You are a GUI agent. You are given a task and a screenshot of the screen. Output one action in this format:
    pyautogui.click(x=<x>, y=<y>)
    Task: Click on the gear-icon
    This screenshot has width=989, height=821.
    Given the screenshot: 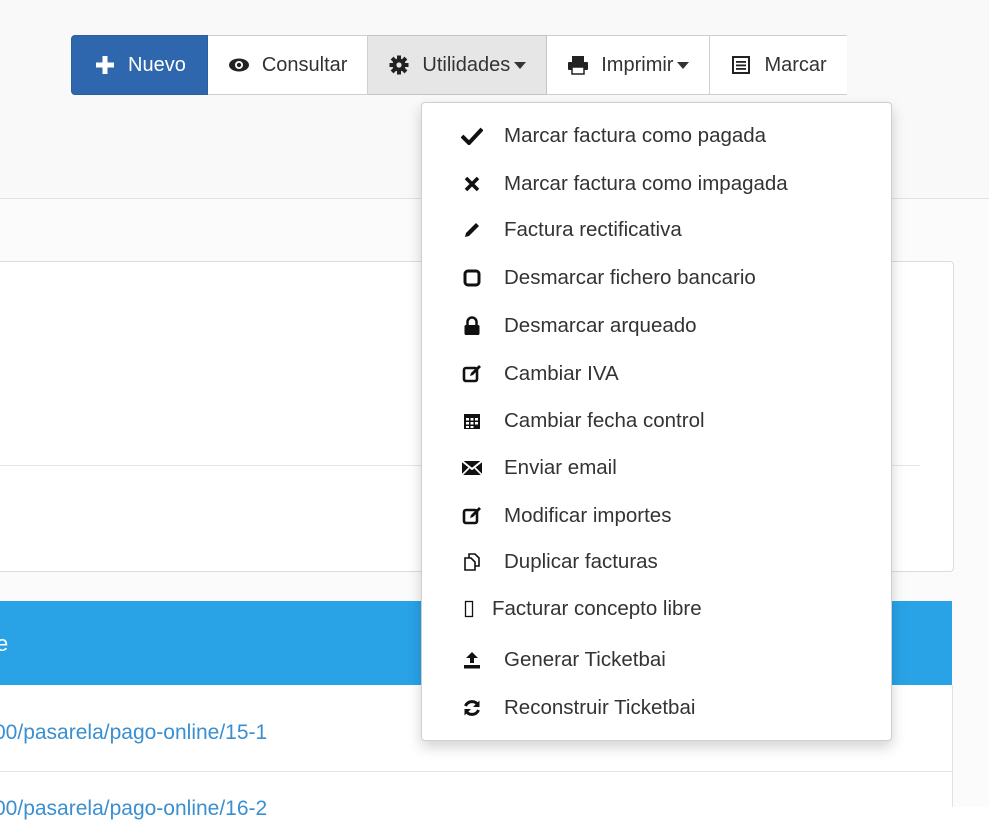 What is the action you would take?
    pyautogui.click(x=399, y=65)
    